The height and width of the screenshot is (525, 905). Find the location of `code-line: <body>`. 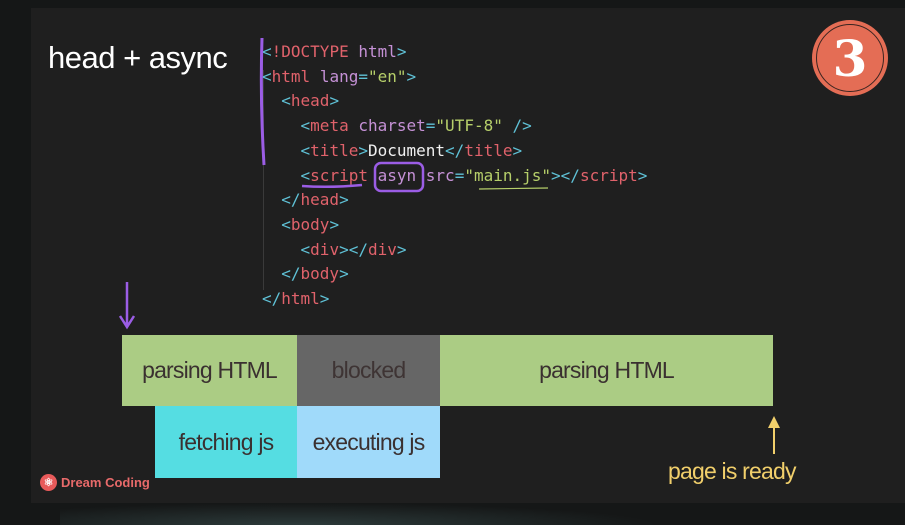

code-line: <body> is located at coordinates (454, 225).